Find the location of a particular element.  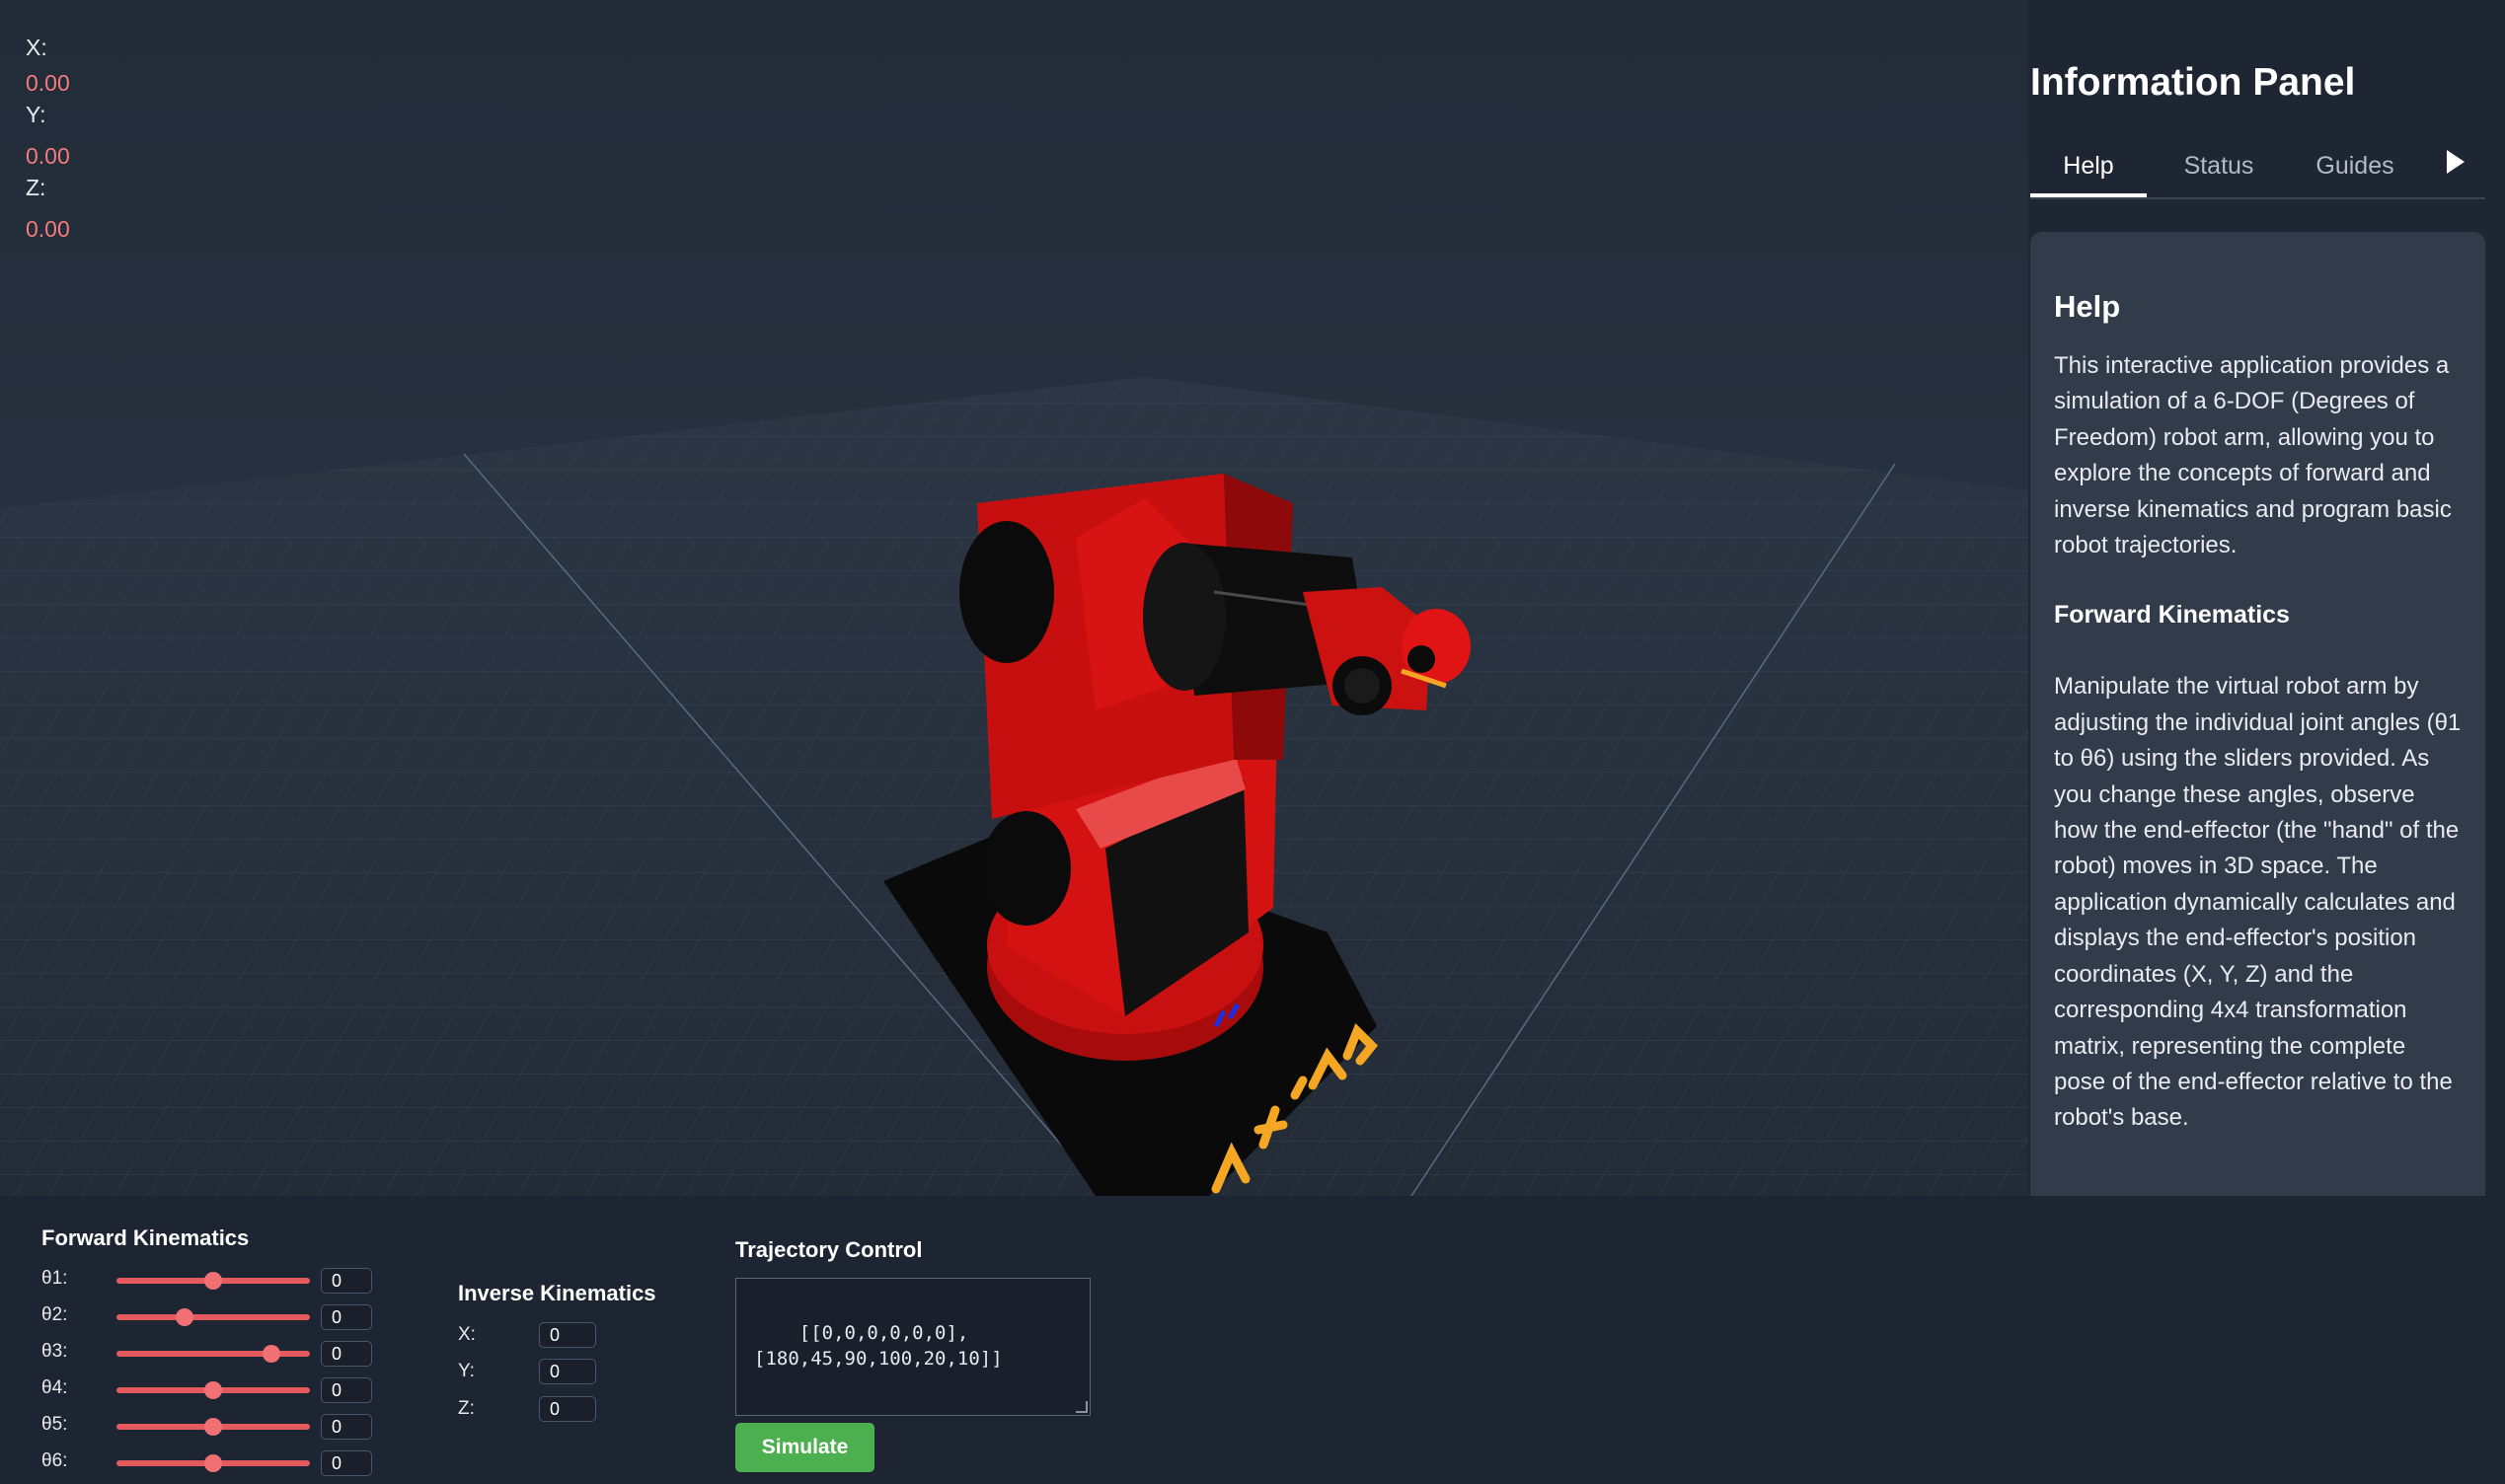

theta5-slider is located at coordinates (213, 1427).